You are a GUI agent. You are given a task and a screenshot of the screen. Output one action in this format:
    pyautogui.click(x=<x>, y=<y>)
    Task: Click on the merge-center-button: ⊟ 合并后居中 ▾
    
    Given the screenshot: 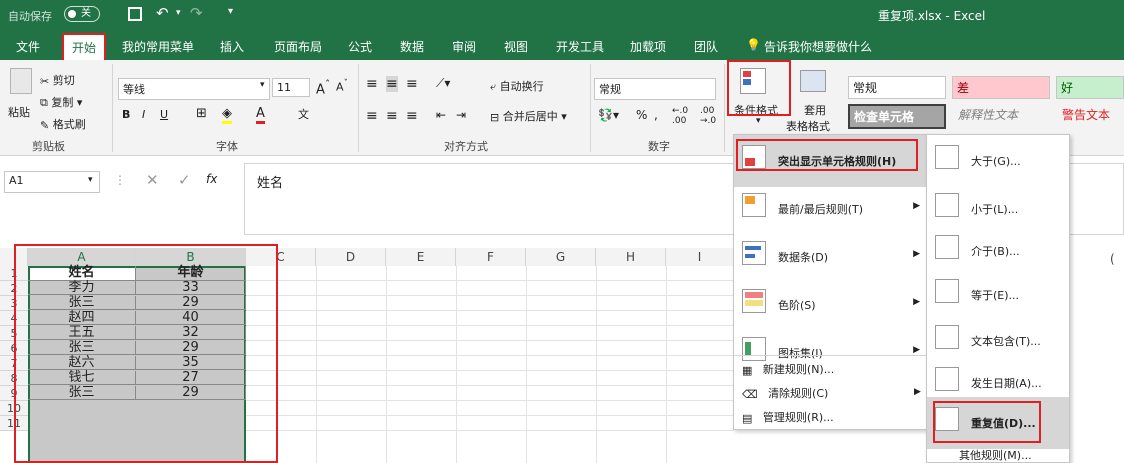 What is the action you would take?
    pyautogui.click(x=528, y=116)
    